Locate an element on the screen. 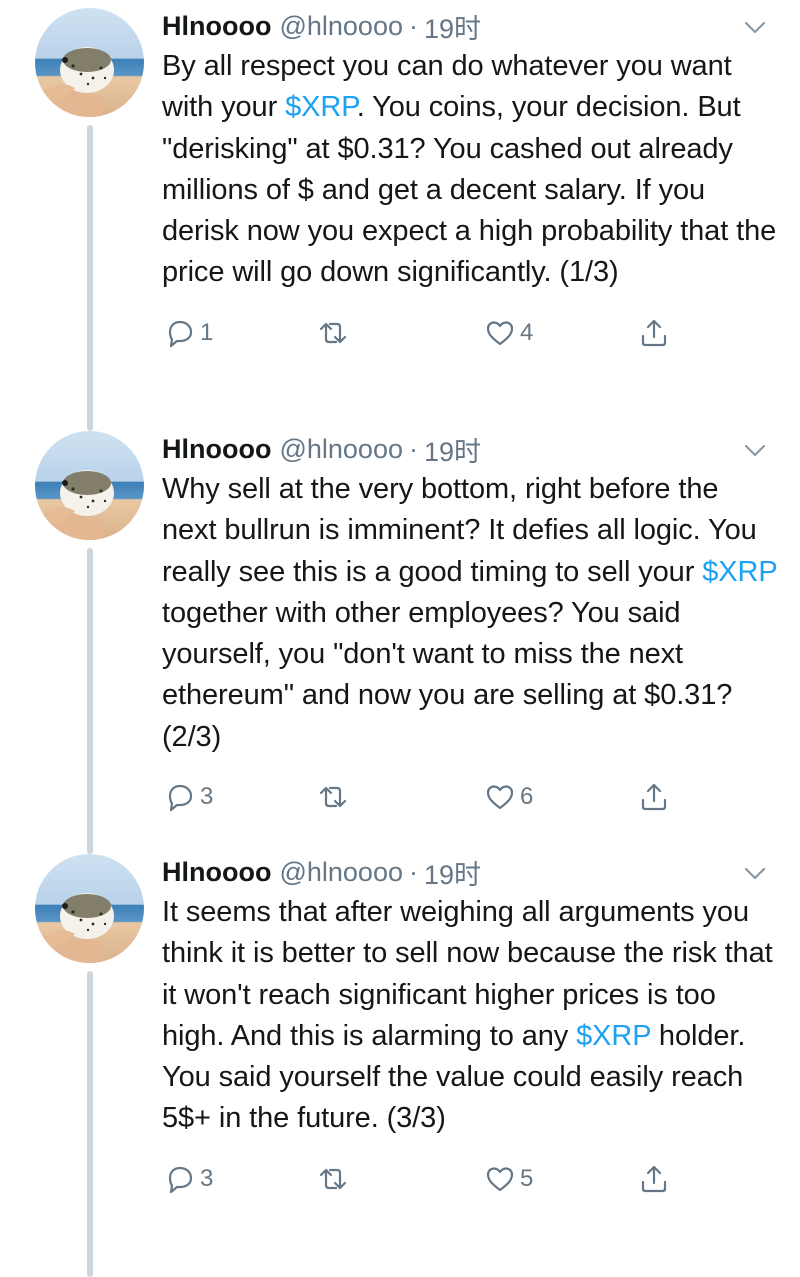 The width and height of the screenshot is (800, 1277). like-count: 6 is located at coordinates (527, 797).